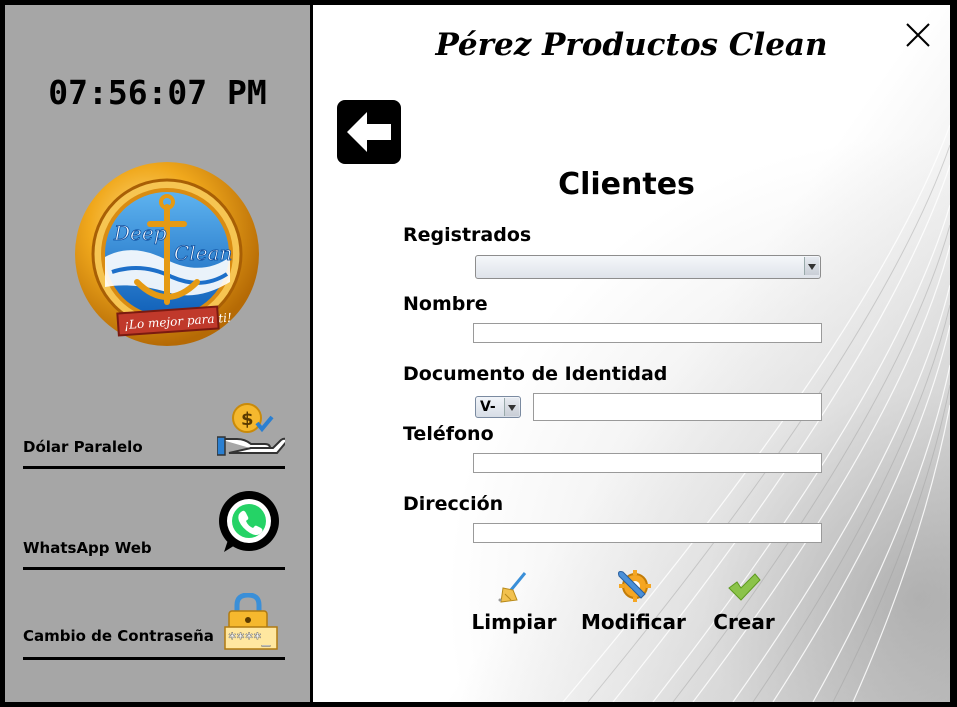 Image resolution: width=957 pixels, height=707 pixels. Describe the element at coordinates (445, 304) in the screenshot. I see `nombre-label: Nombre` at that location.